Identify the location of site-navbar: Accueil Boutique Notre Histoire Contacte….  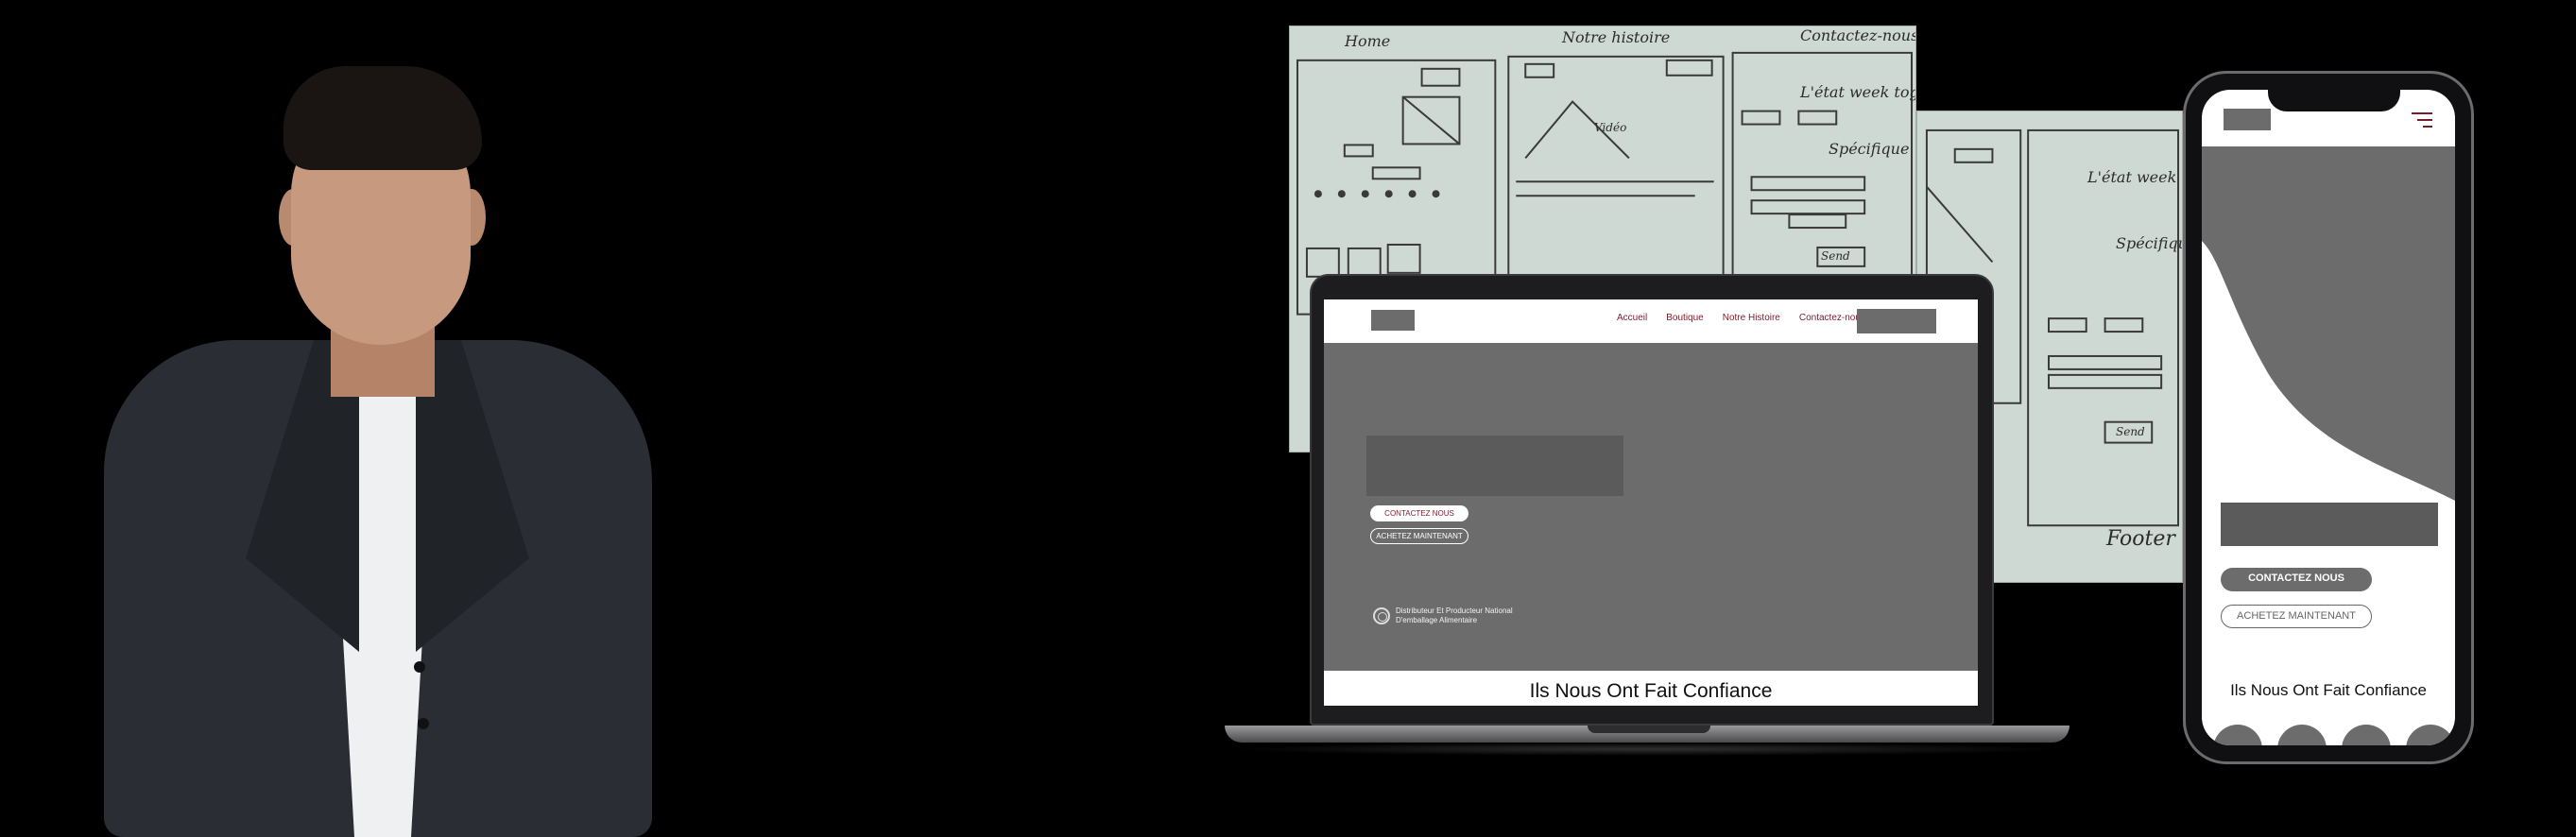
(1651, 321).